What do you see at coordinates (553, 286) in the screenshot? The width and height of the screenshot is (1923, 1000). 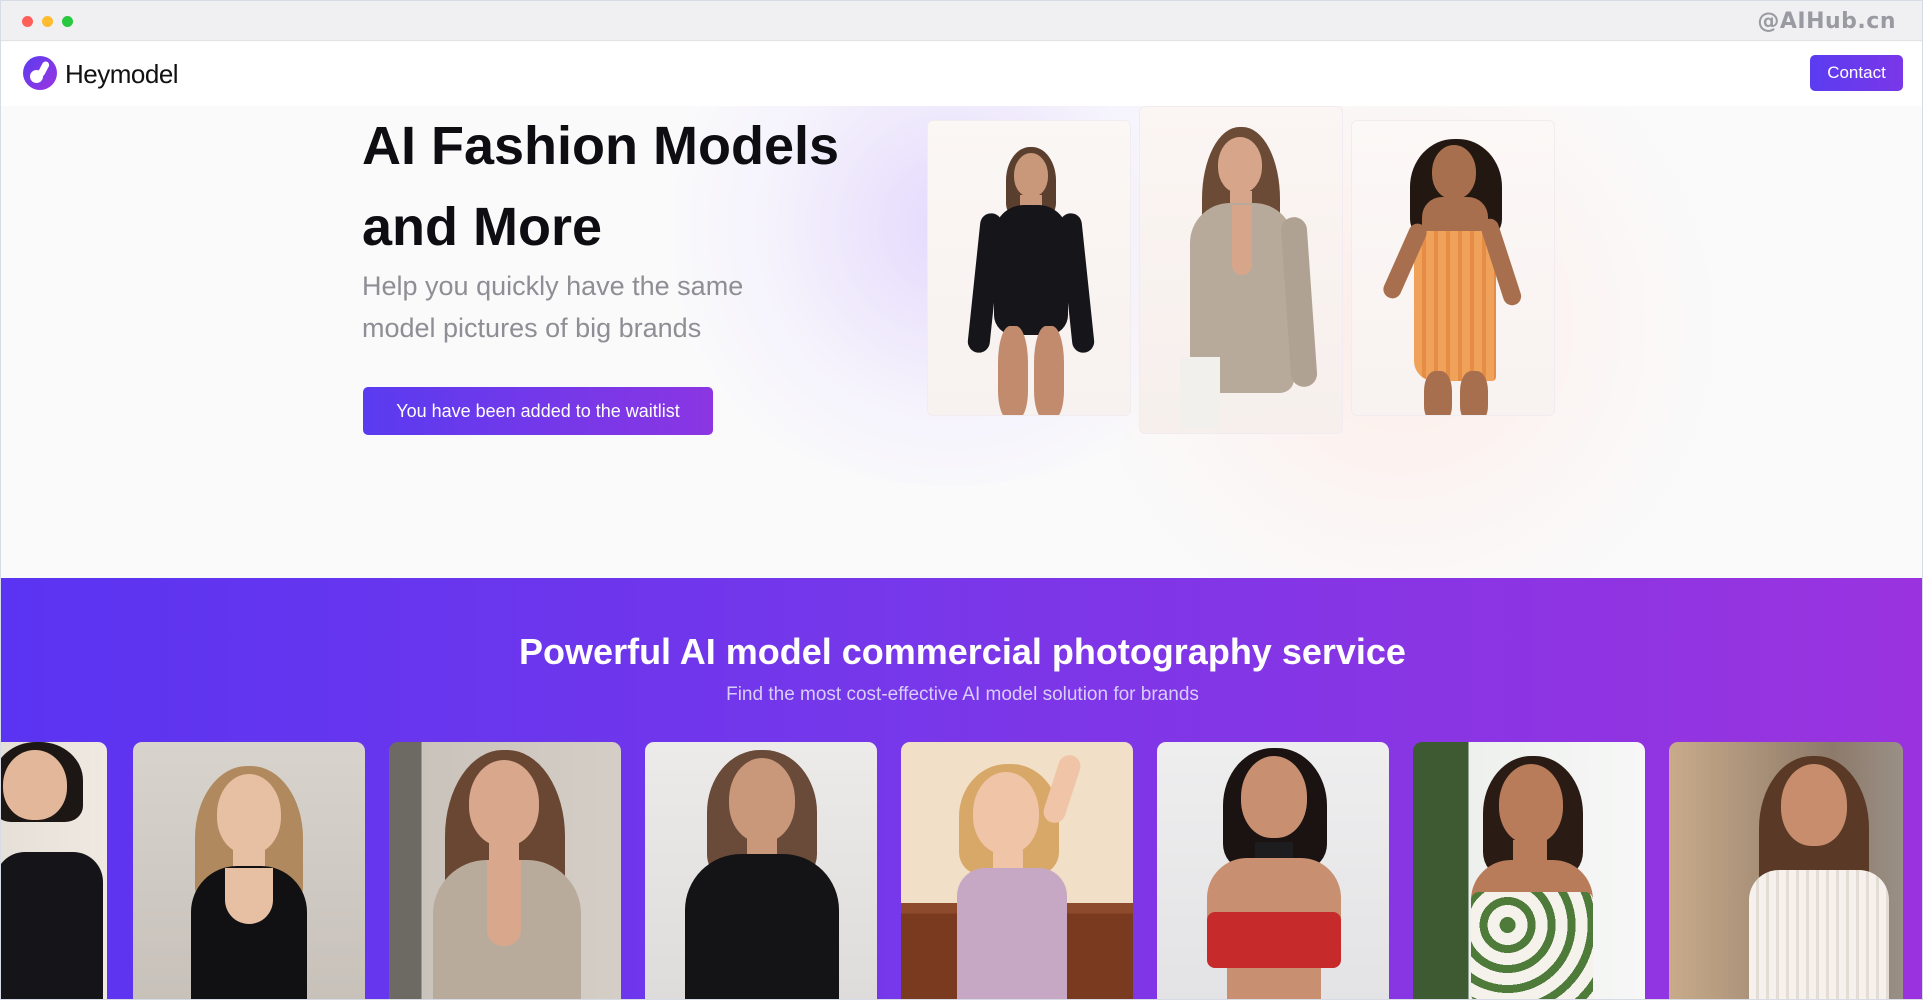 I see `hero-subtitle-line1: Help you quickly have the same` at bounding box center [553, 286].